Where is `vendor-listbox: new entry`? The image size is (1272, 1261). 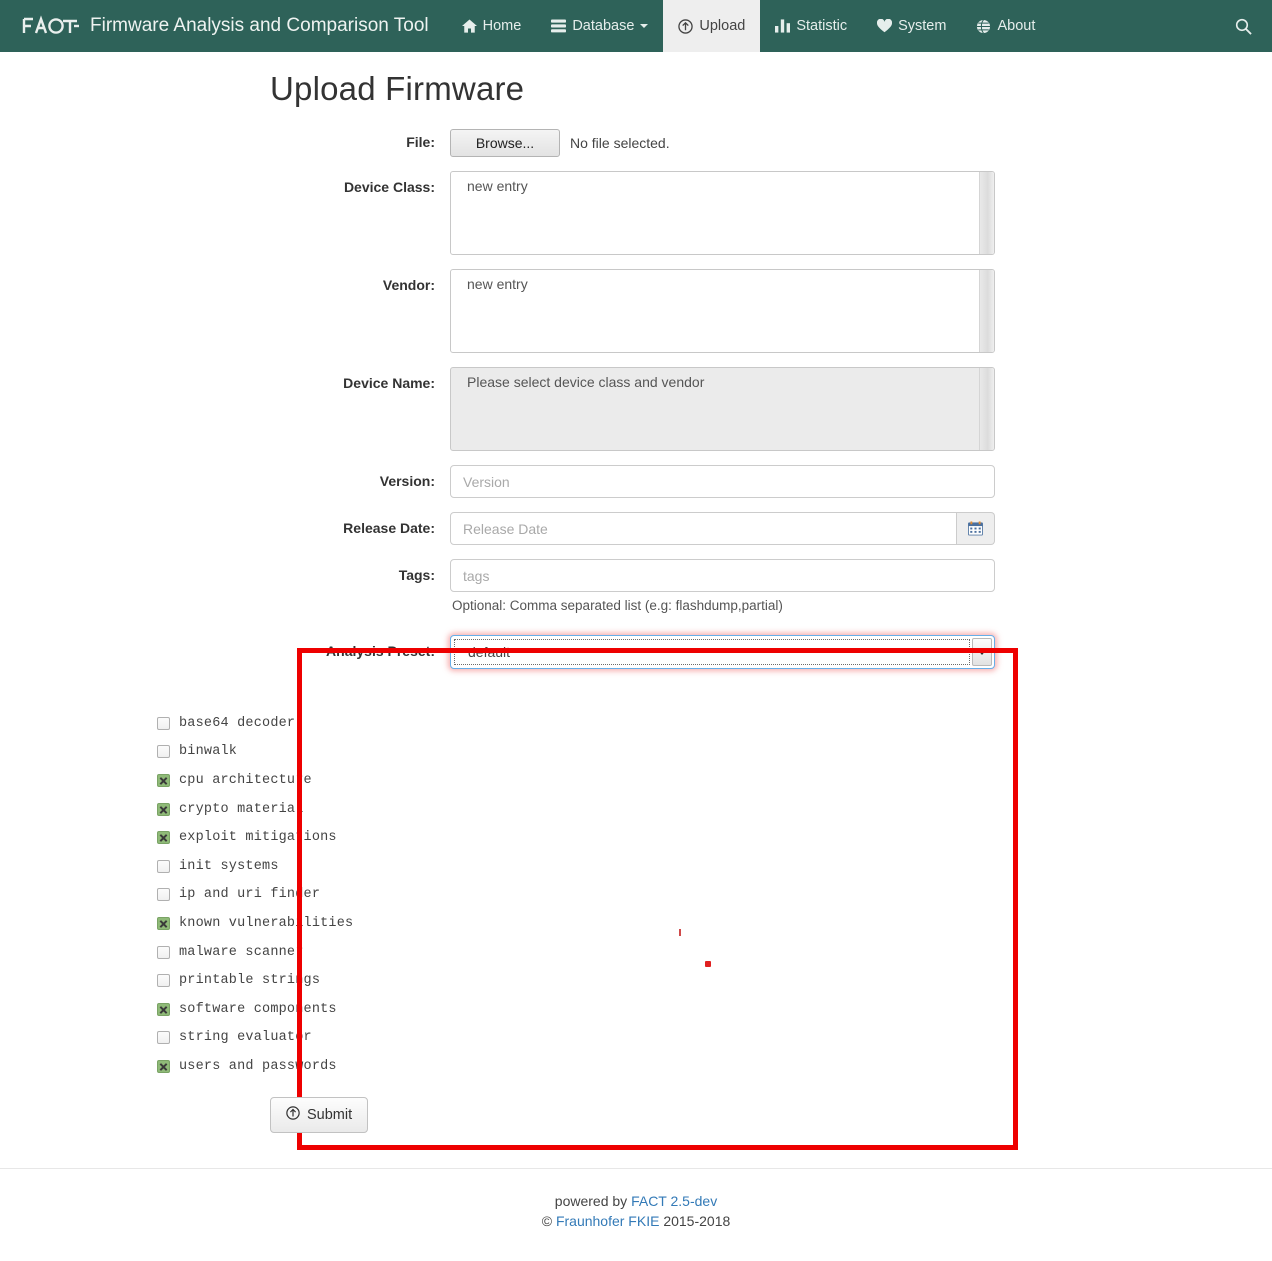 vendor-listbox: new entry is located at coordinates (722, 311).